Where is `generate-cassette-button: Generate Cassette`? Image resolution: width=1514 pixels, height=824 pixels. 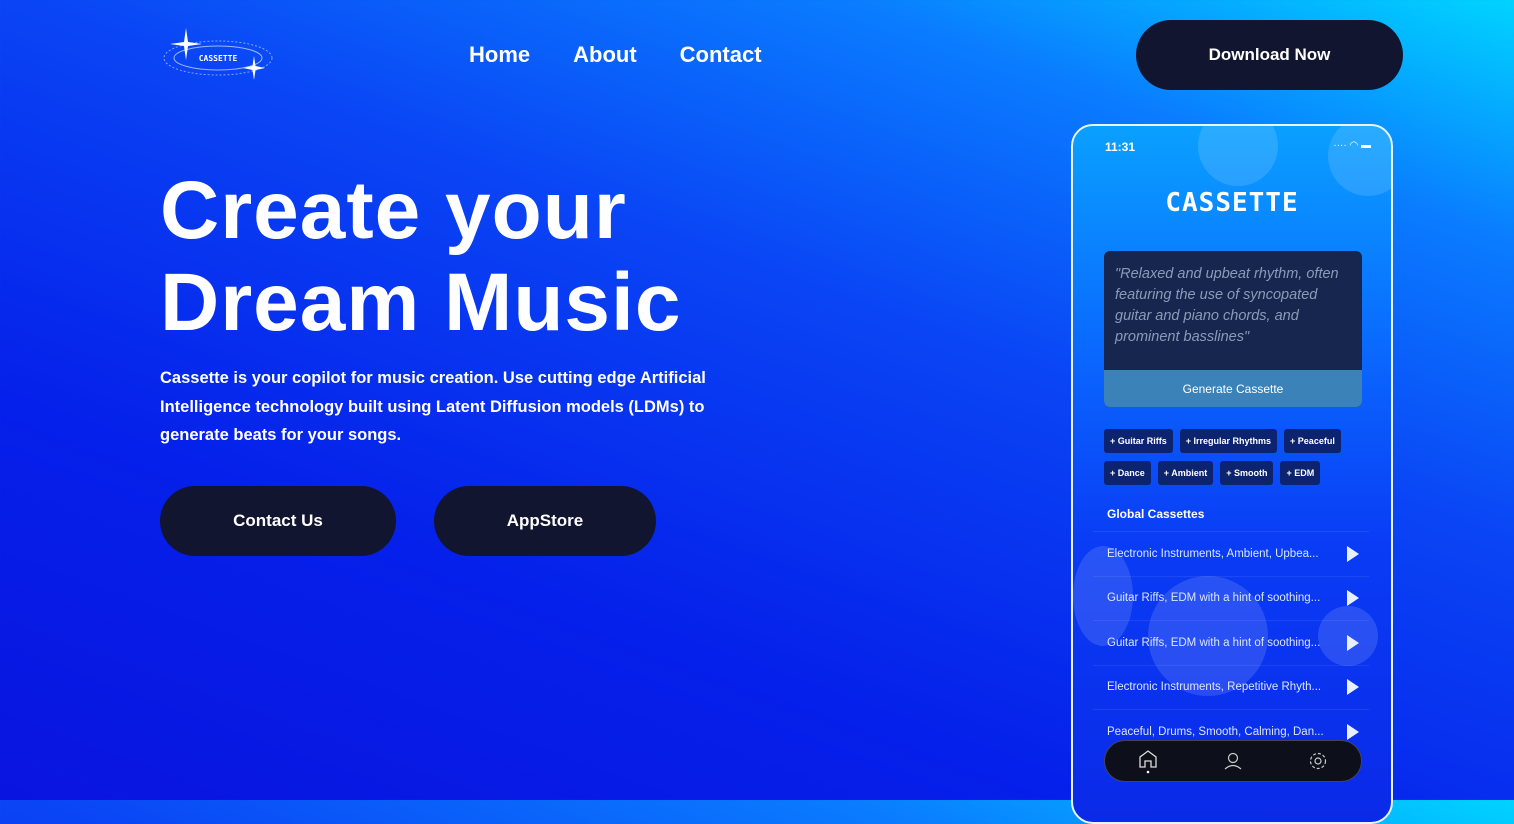
generate-cassette-button: Generate Cassette is located at coordinates (1233, 388).